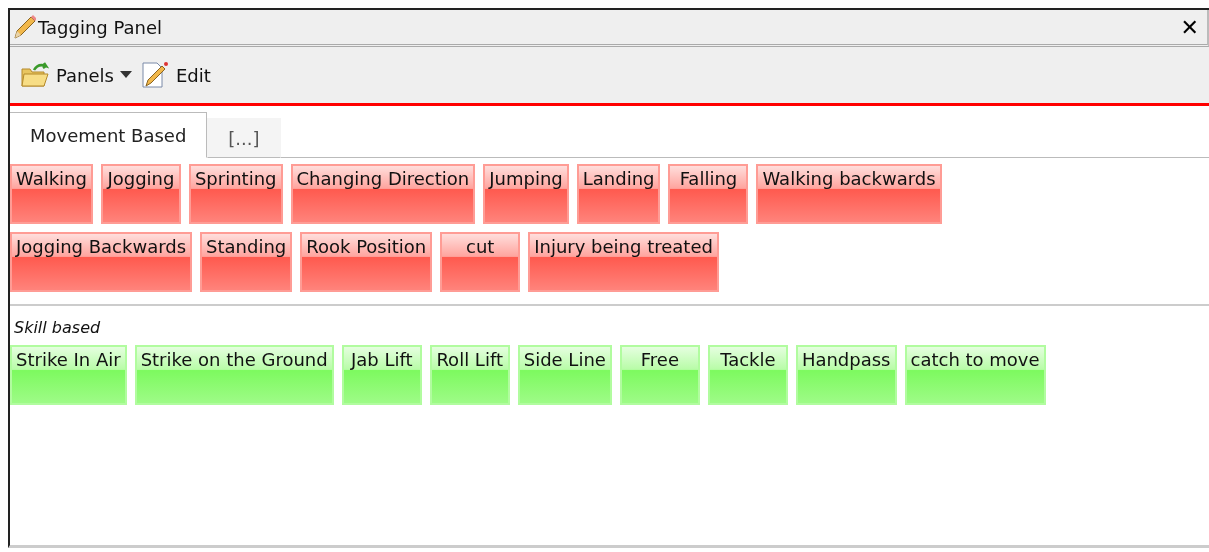  What do you see at coordinates (51, 194) in the screenshot?
I see `tag-button: Walking` at bounding box center [51, 194].